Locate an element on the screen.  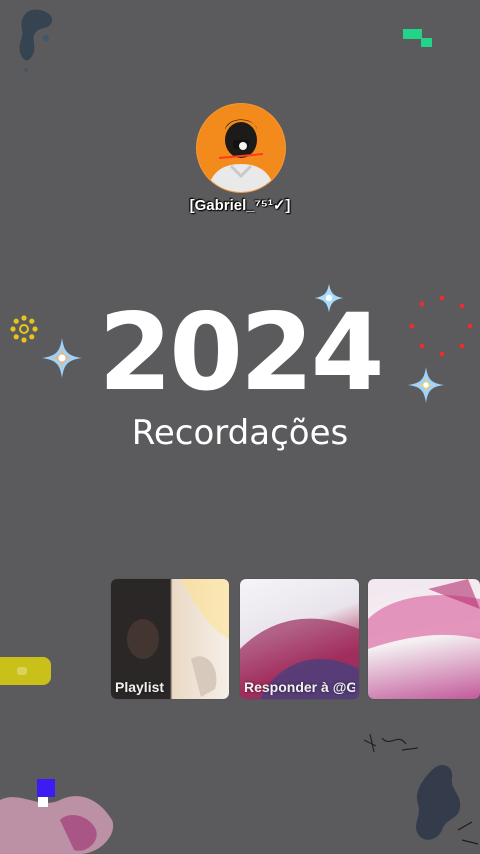
memory-card is located at coordinates (424, 639).